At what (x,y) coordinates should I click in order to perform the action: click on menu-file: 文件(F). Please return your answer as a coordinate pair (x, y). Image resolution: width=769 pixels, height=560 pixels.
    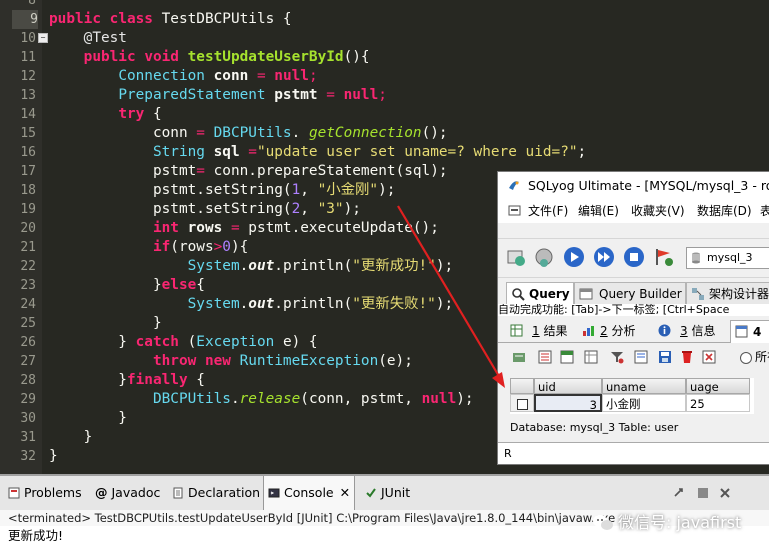
    Looking at the image, I should click on (548, 211).